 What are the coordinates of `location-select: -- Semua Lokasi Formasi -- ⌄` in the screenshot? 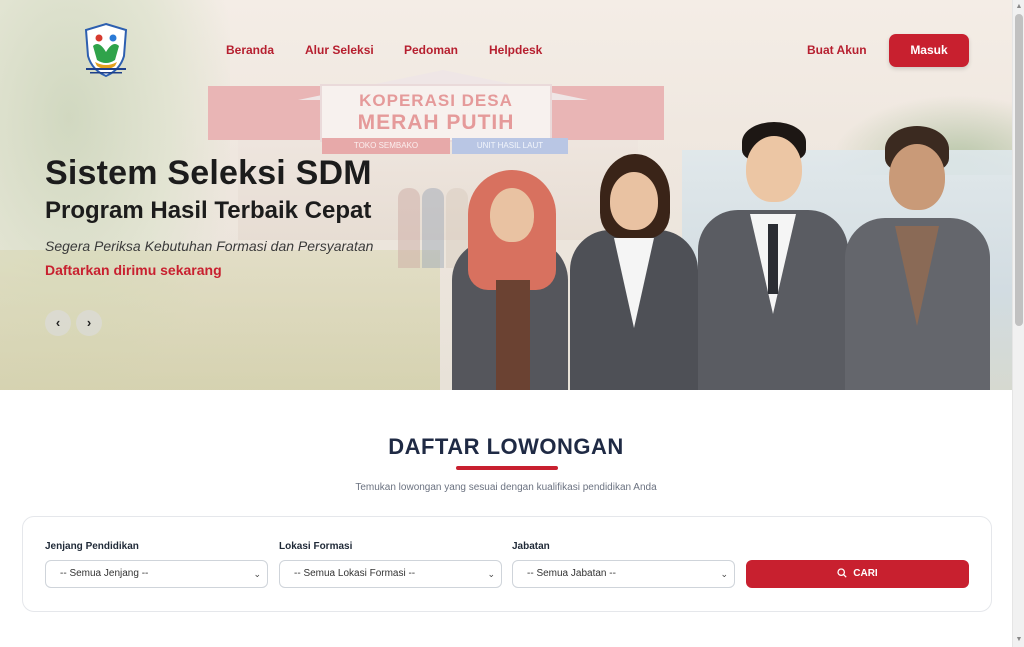 It's located at (390, 574).